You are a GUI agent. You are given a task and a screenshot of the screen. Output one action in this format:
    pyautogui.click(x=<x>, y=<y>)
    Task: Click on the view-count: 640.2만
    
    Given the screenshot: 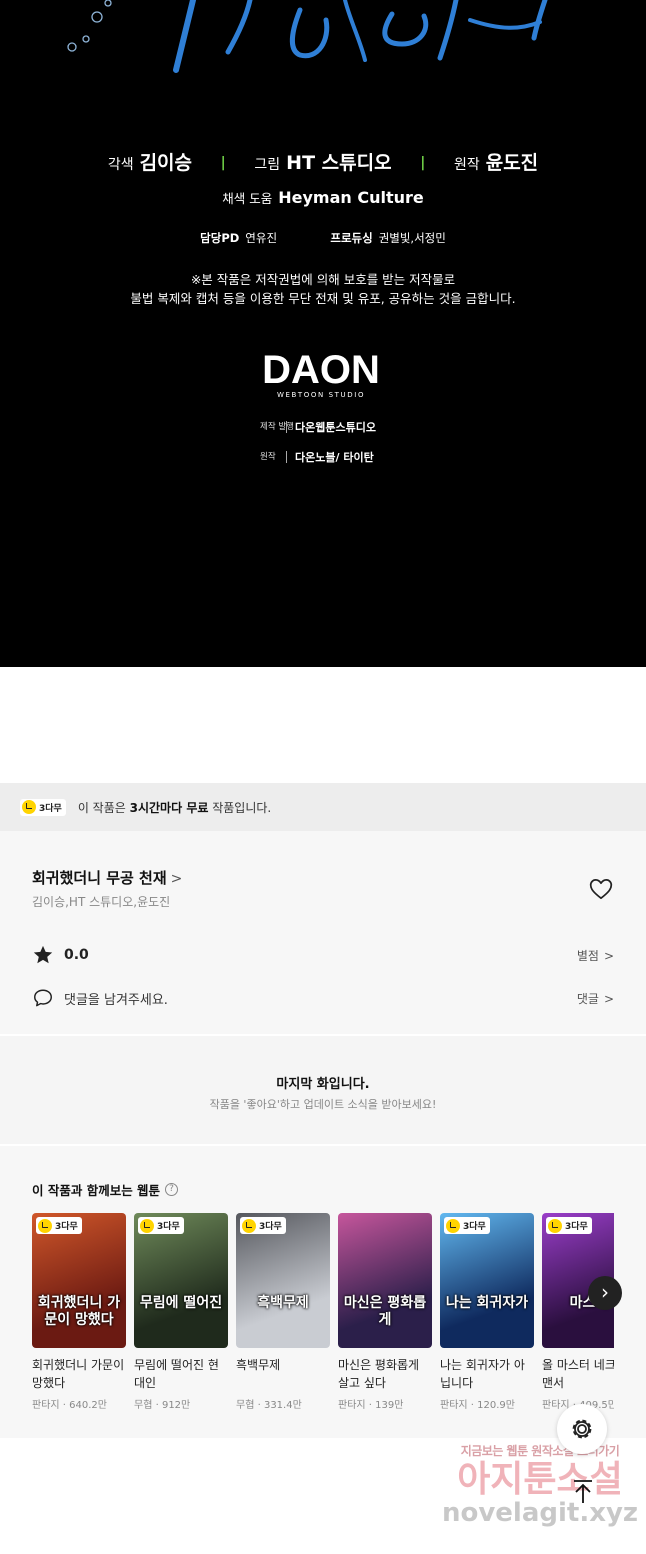 What is the action you would take?
    pyautogui.click(x=88, y=1405)
    